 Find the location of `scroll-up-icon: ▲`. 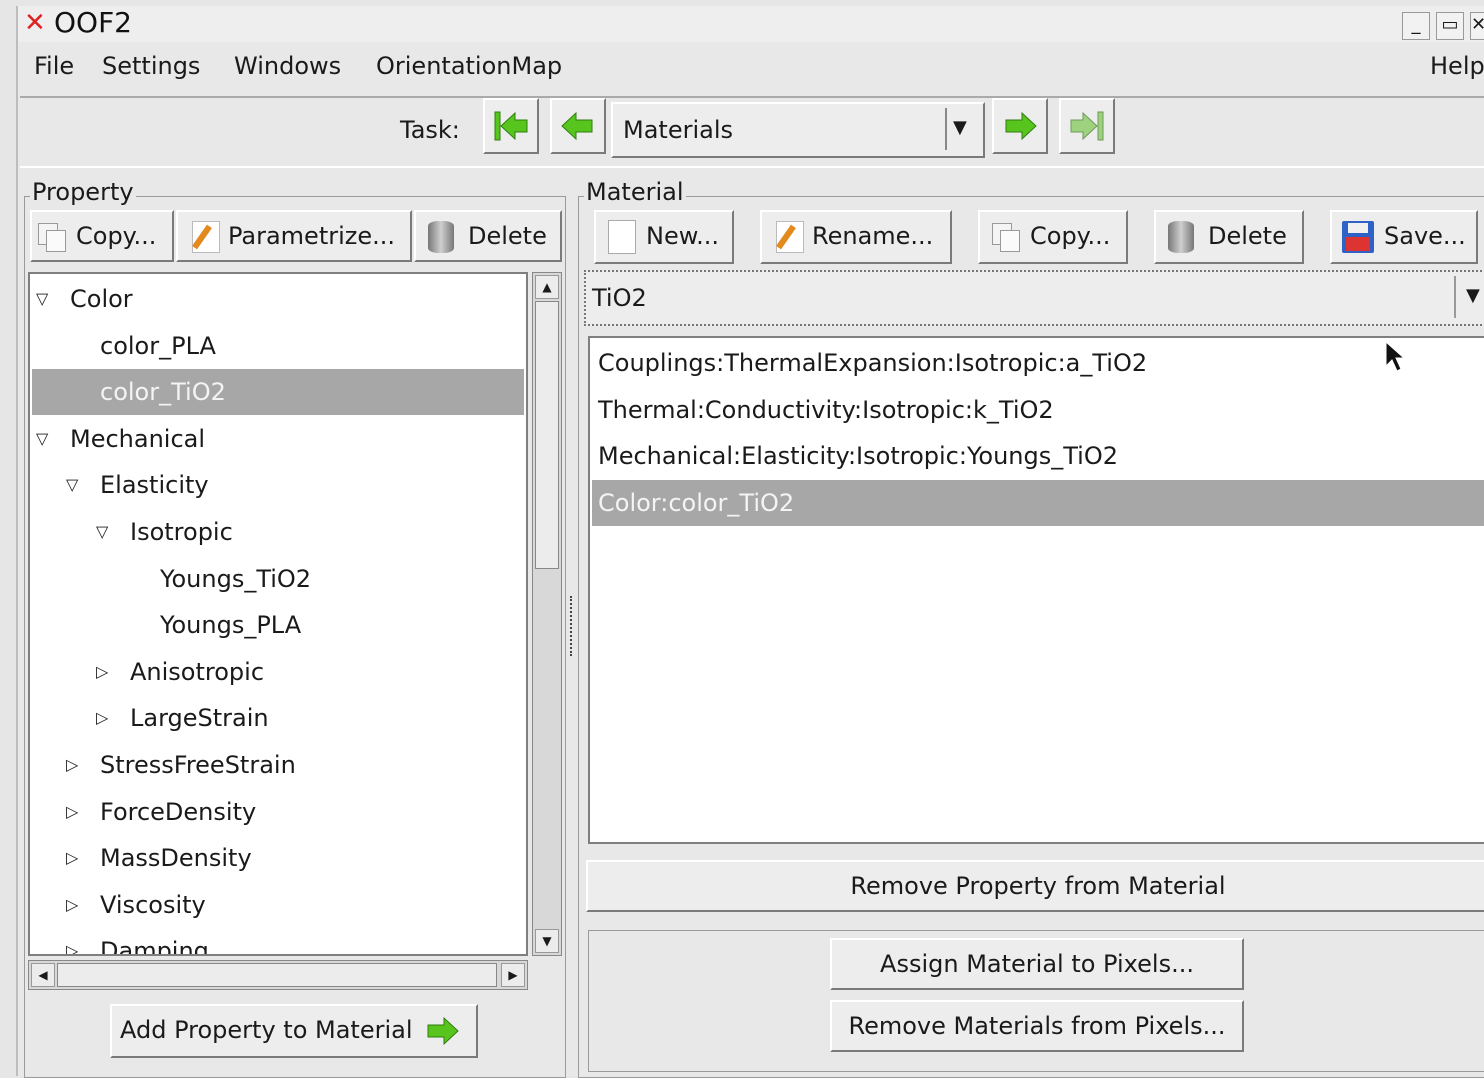

scroll-up-icon: ▲ is located at coordinates (547, 287).